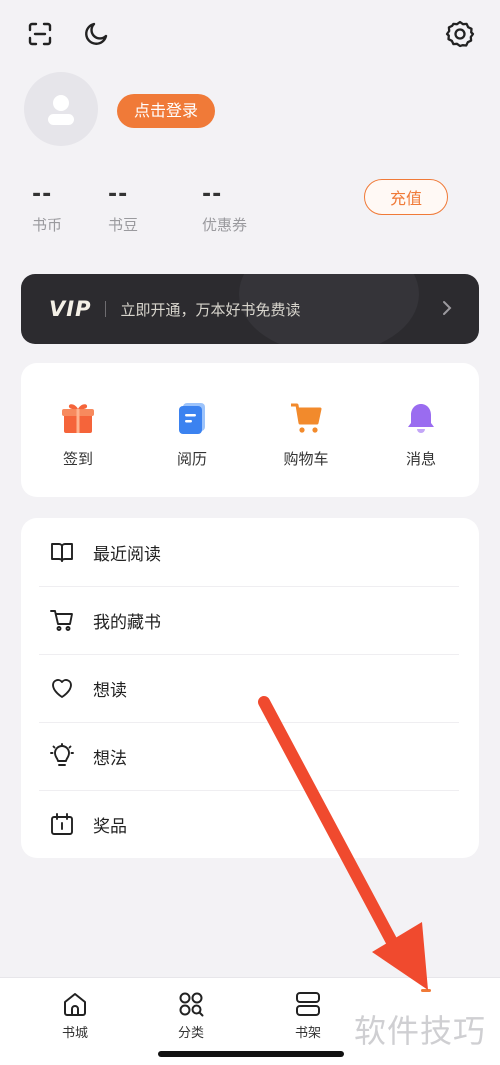  What do you see at coordinates (460, 34) in the screenshot?
I see `gear-icon` at bounding box center [460, 34].